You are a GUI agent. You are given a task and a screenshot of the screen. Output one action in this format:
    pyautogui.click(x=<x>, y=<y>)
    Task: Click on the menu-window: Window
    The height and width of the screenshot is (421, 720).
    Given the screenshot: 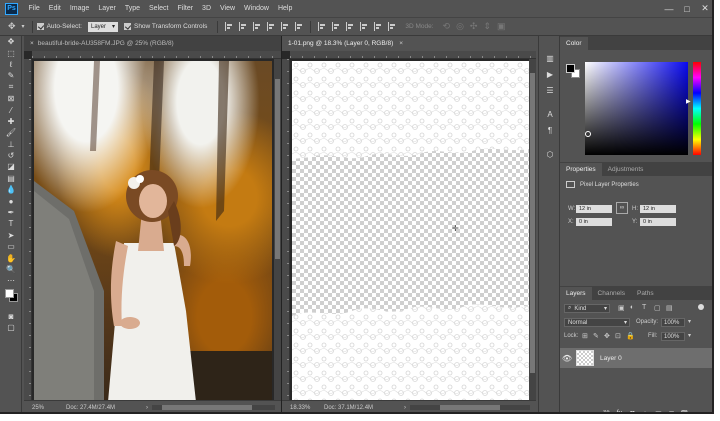 What is the action you would take?
    pyautogui.click(x=257, y=8)
    